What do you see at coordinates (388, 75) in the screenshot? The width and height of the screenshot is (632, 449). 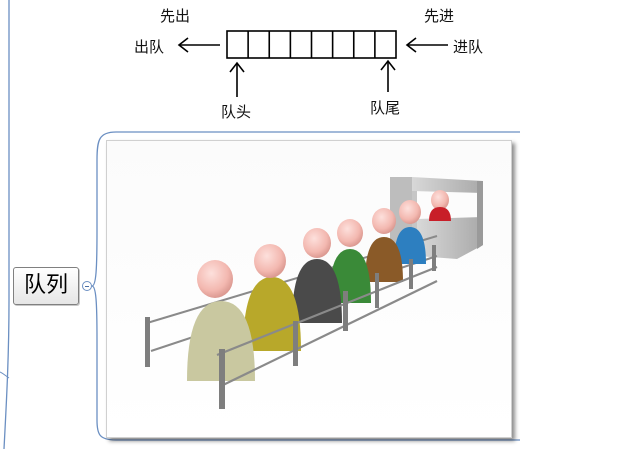 I see `tail-arrow-icon` at bounding box center [388, 75].